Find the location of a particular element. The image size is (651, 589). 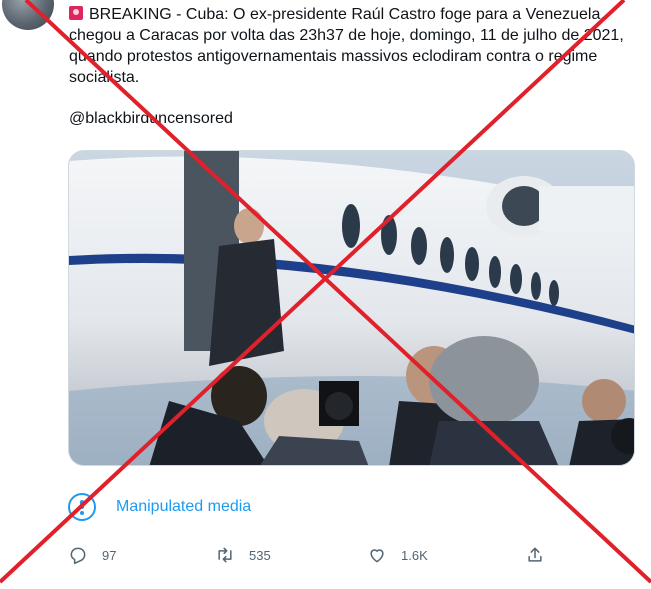

retweet-count: 535 is located at coordinates (260, 555).